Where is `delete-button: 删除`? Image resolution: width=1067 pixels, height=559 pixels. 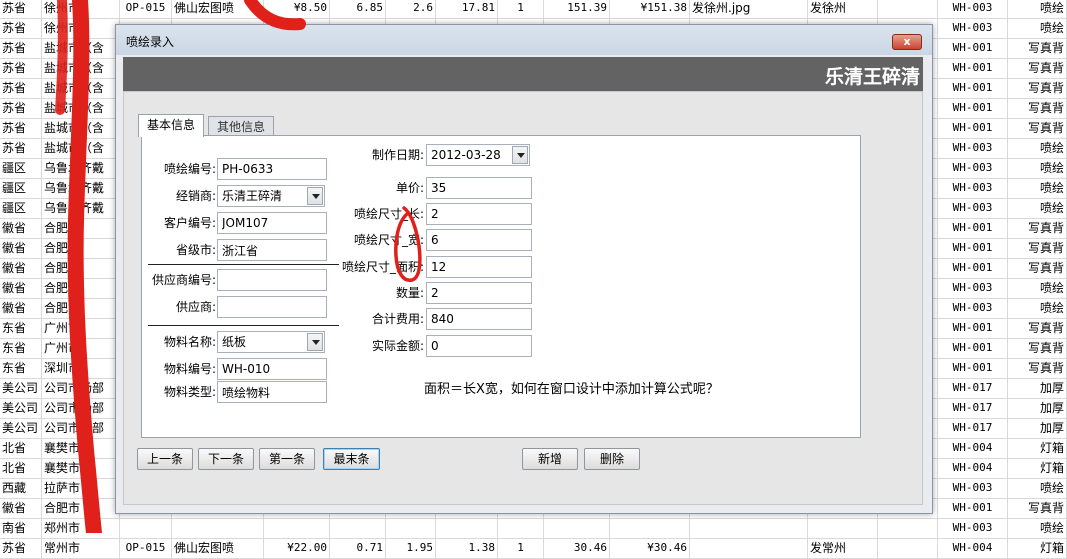
delete-button: 删除 is located at coordinates (612, 459).